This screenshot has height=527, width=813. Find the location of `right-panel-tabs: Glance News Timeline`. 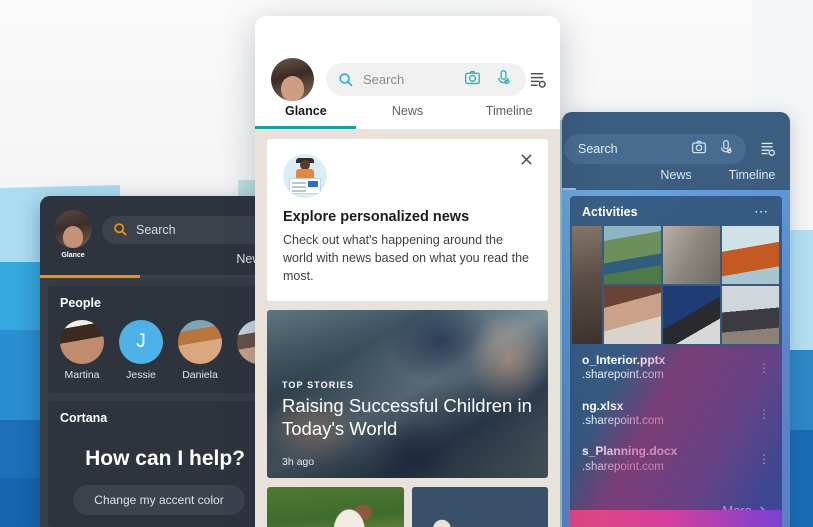

right-panel-tabs: Glance News Timeline is located at coordinates (676, 175).